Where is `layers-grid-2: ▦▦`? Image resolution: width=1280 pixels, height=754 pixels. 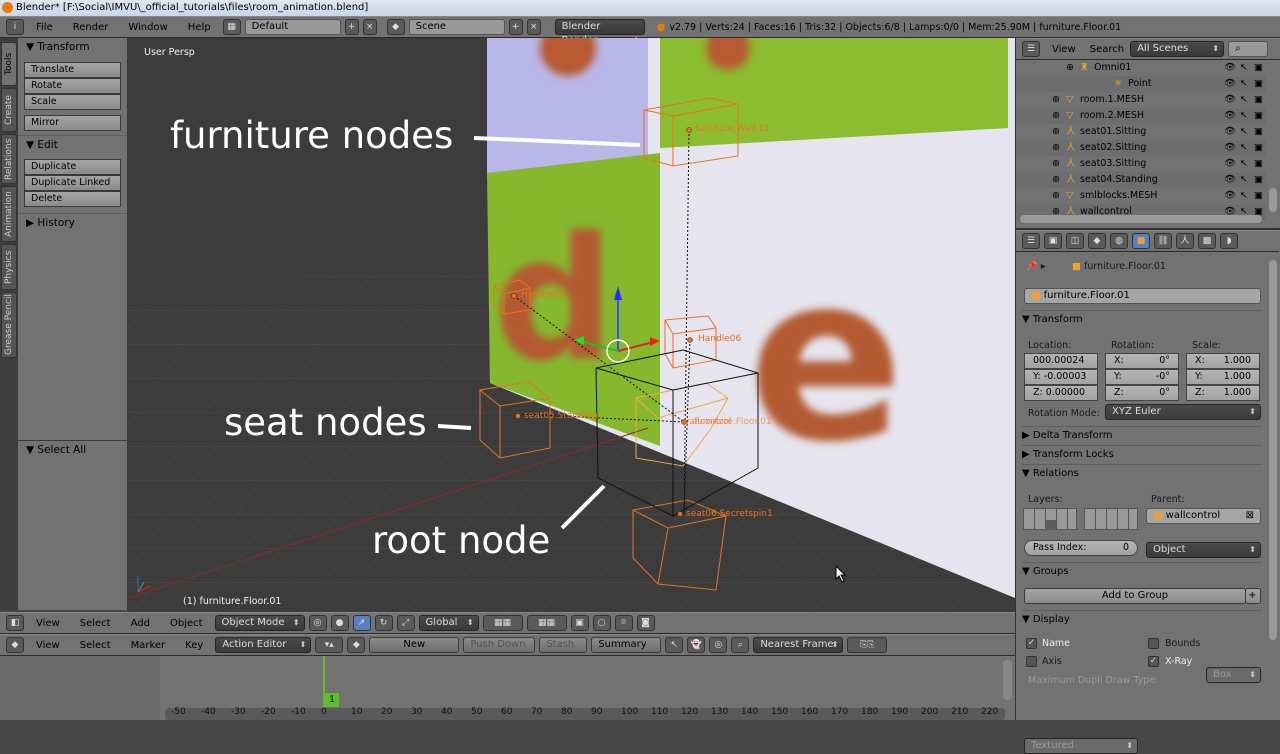 layers-grid-2: ▦▦ is located at coordinates (546, 623).